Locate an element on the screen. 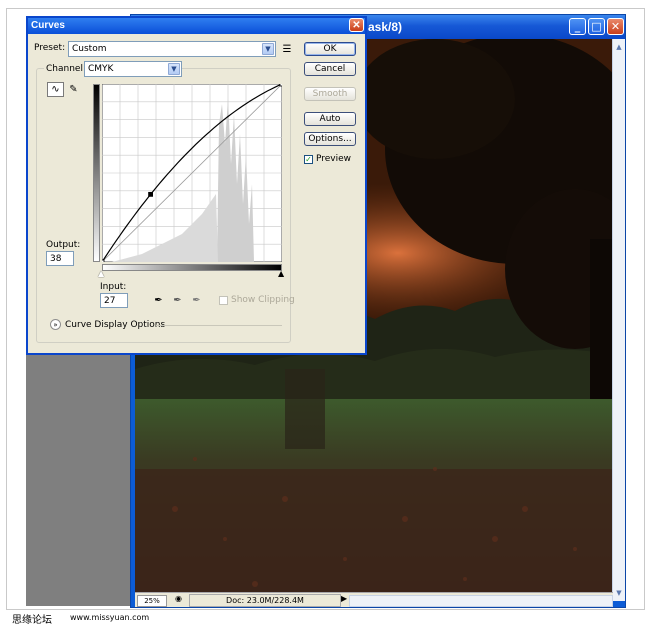 Image resolution: width=651 pixels, height=629 pixels. horizontal-scrollbar is located at coordinates (481, 601).